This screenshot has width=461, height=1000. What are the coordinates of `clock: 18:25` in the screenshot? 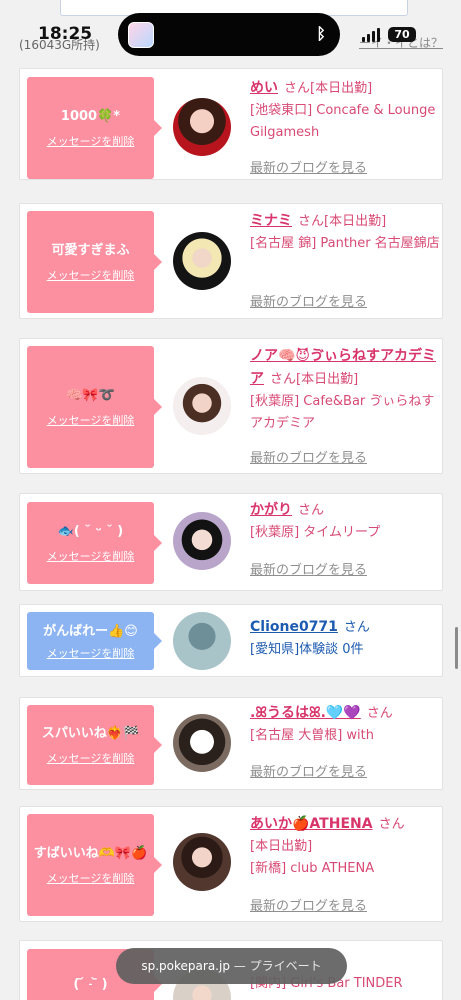 It's located at (65, 34).